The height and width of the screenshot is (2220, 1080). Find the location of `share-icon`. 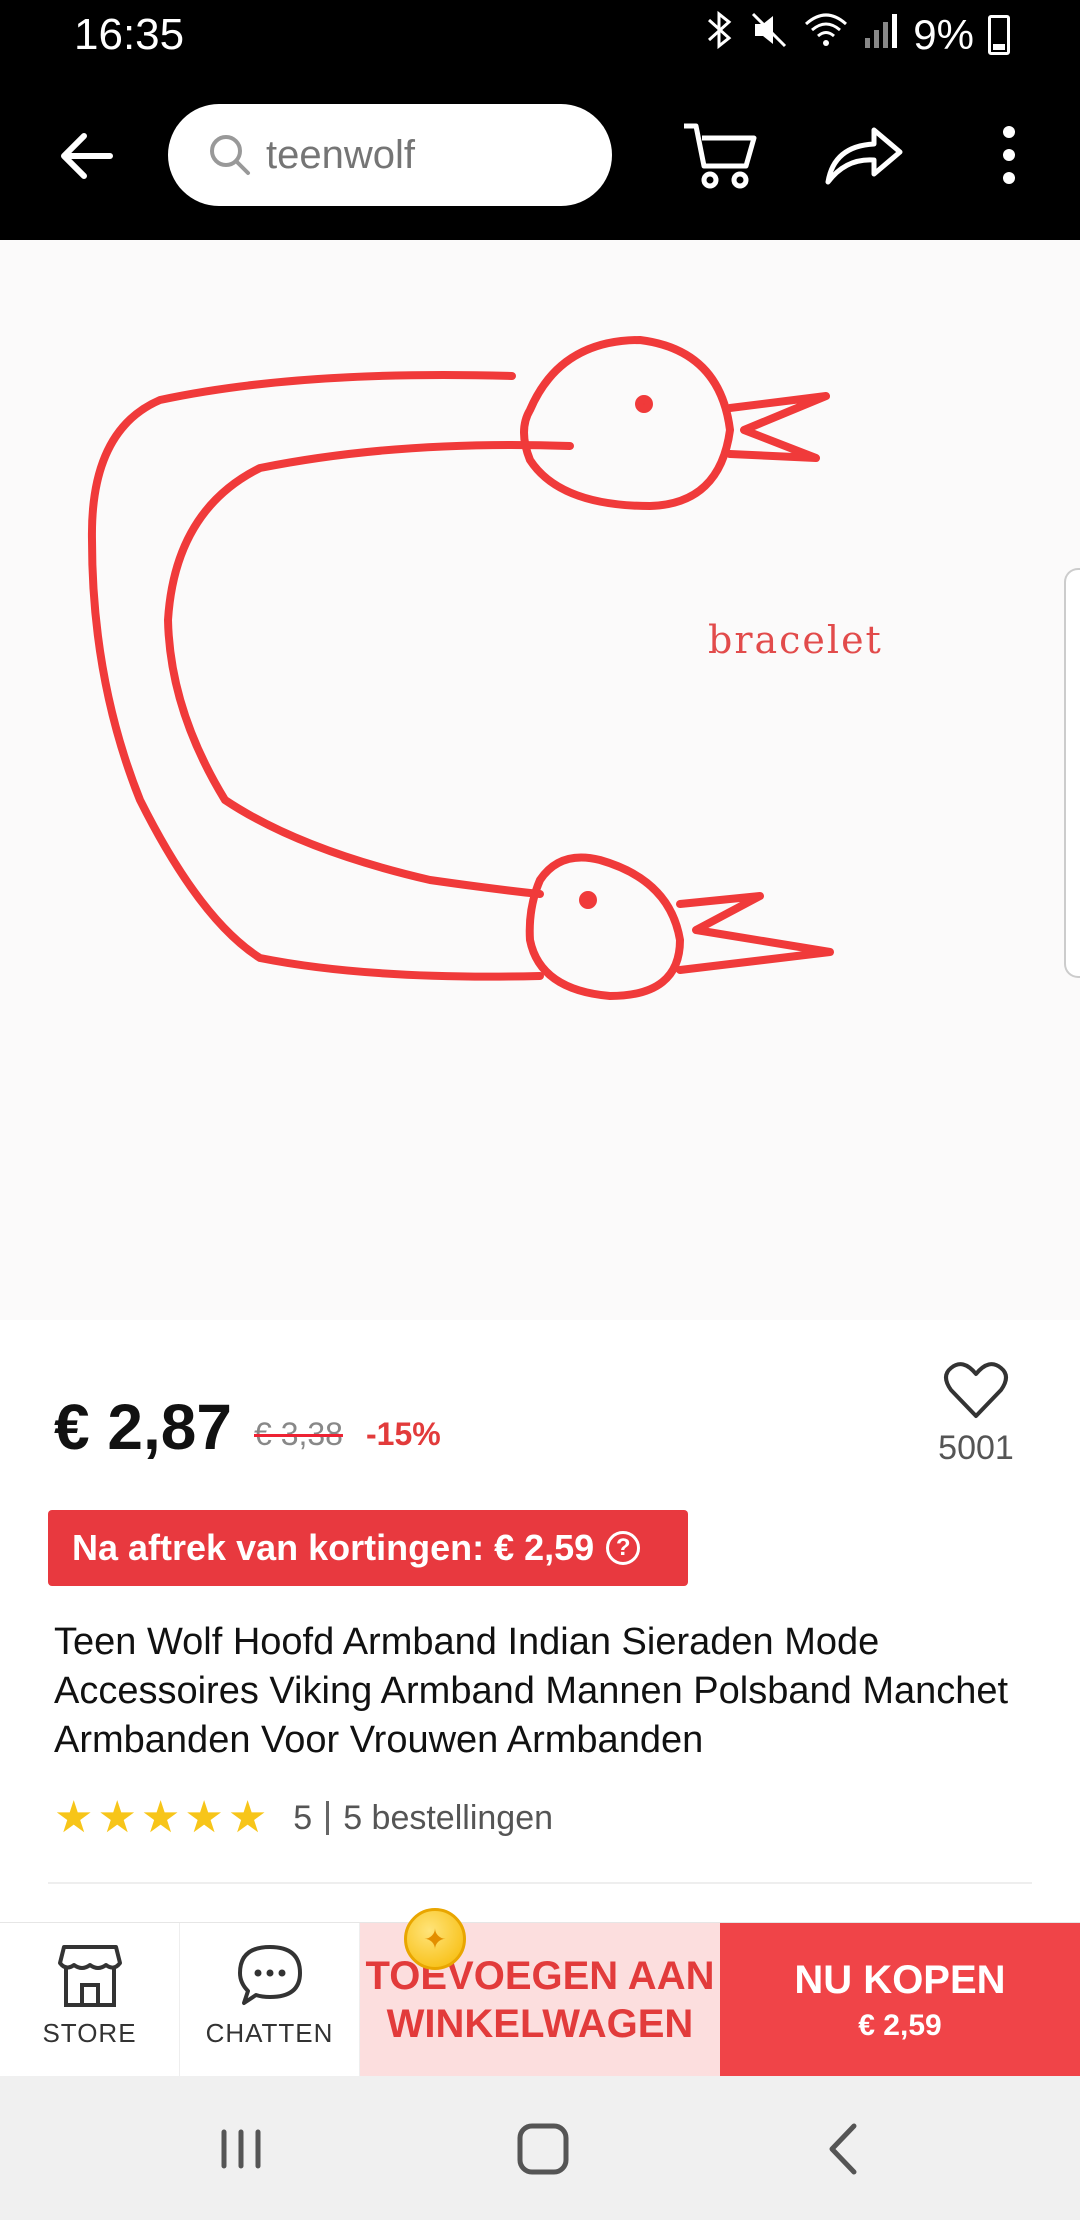

share-icon is located at coordinates (864, 156).